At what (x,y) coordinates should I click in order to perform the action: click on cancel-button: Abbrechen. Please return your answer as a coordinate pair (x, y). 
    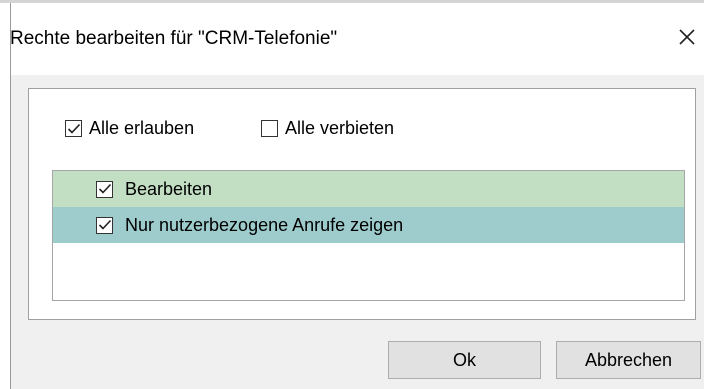
    Looking at the image, I should click on (628, 360).